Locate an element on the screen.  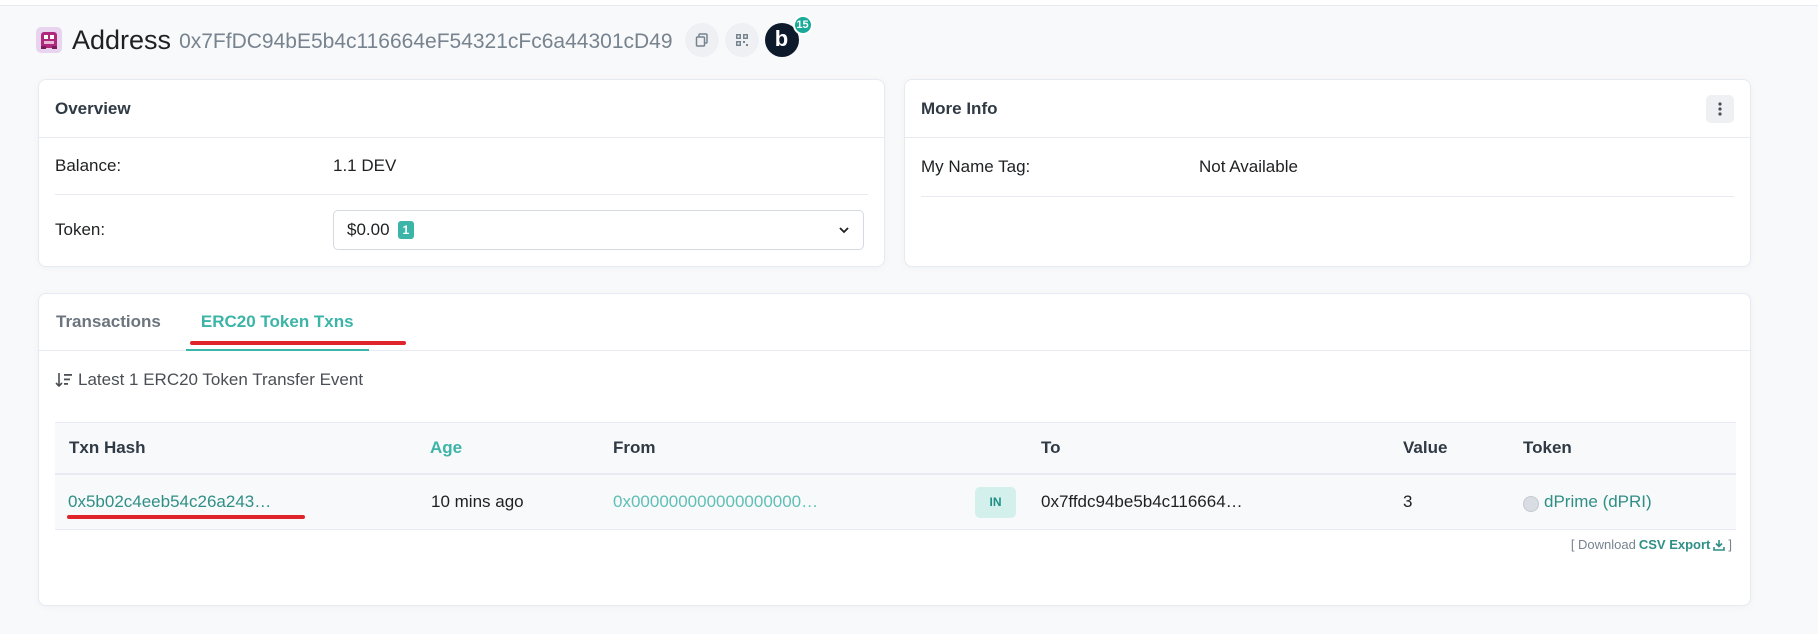
blockscan-button: b 15 is located at coordinates (788, 36).